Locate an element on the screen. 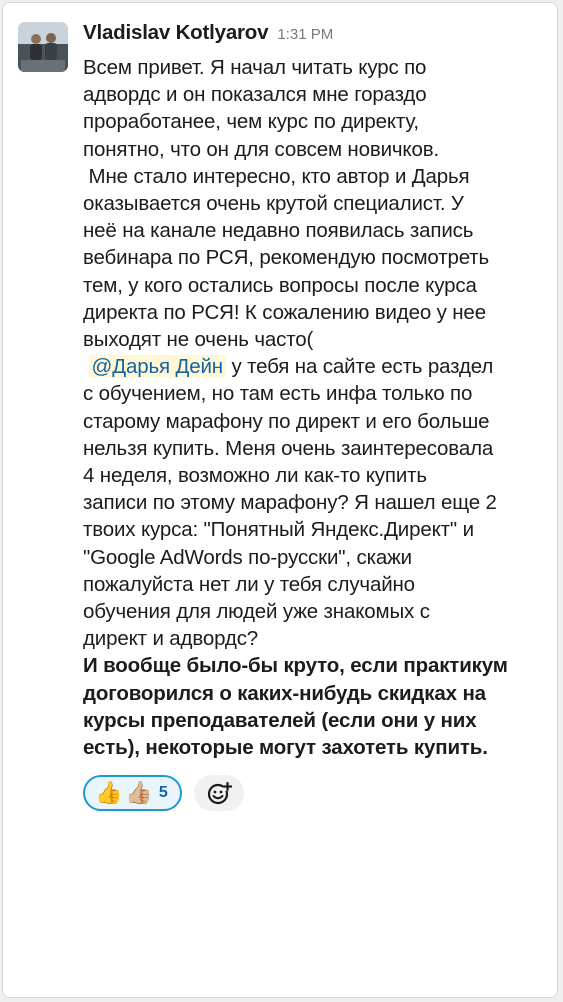 Image resolution: width=563 pixels, height=1002 pixels. avatar is located at coordinates (43, 47).